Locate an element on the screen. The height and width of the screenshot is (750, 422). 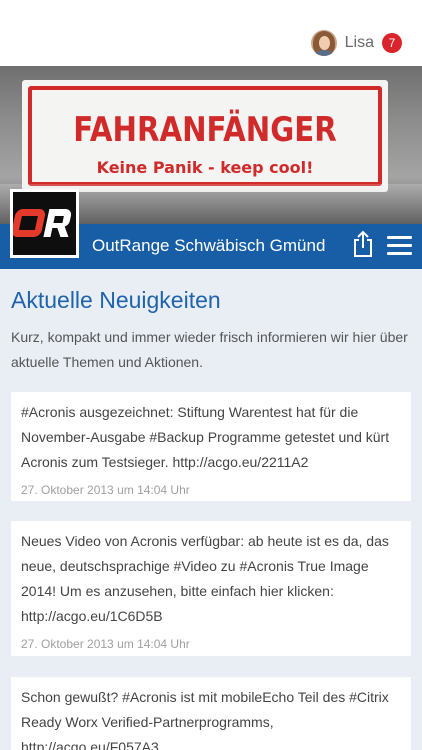
notification-badge: 7 is located at coordinates (392, 43).